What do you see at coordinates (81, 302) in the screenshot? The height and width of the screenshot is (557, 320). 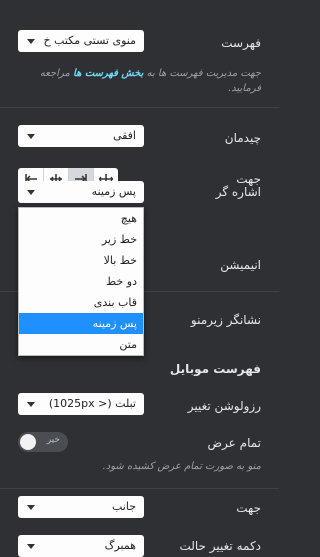 I see `dropdown-option: قاب بندی` at bounding box center [81, 302].